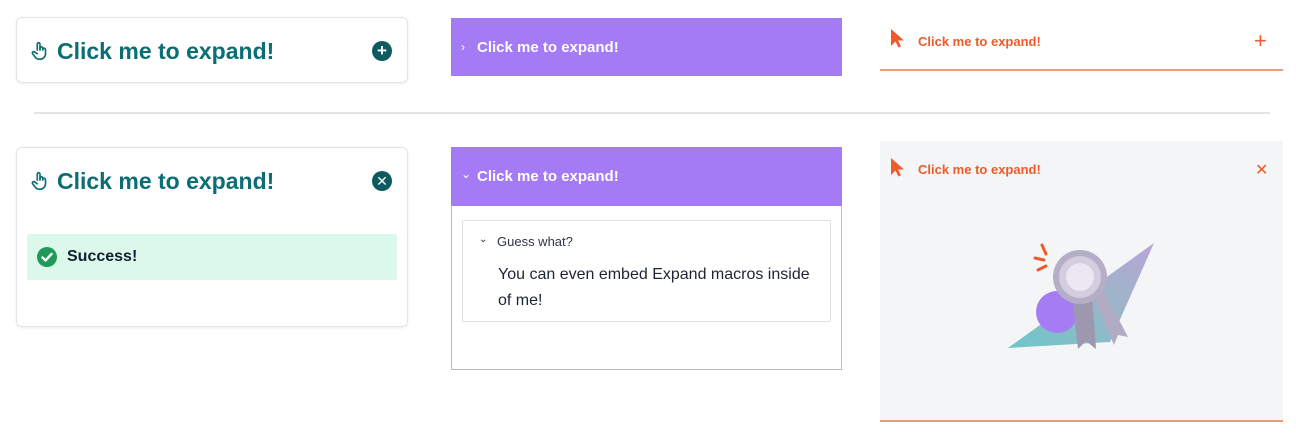  Describe the element at coordinates (382, 51) in the screenshot. I see `plus-circle-icon: +` at that location.